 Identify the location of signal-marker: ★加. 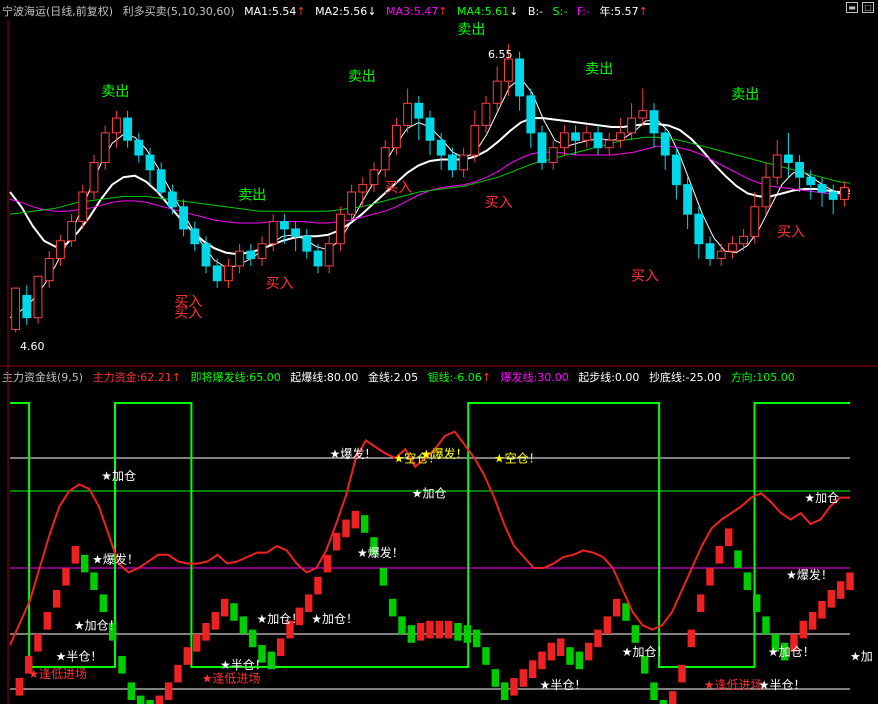
(861, 656).